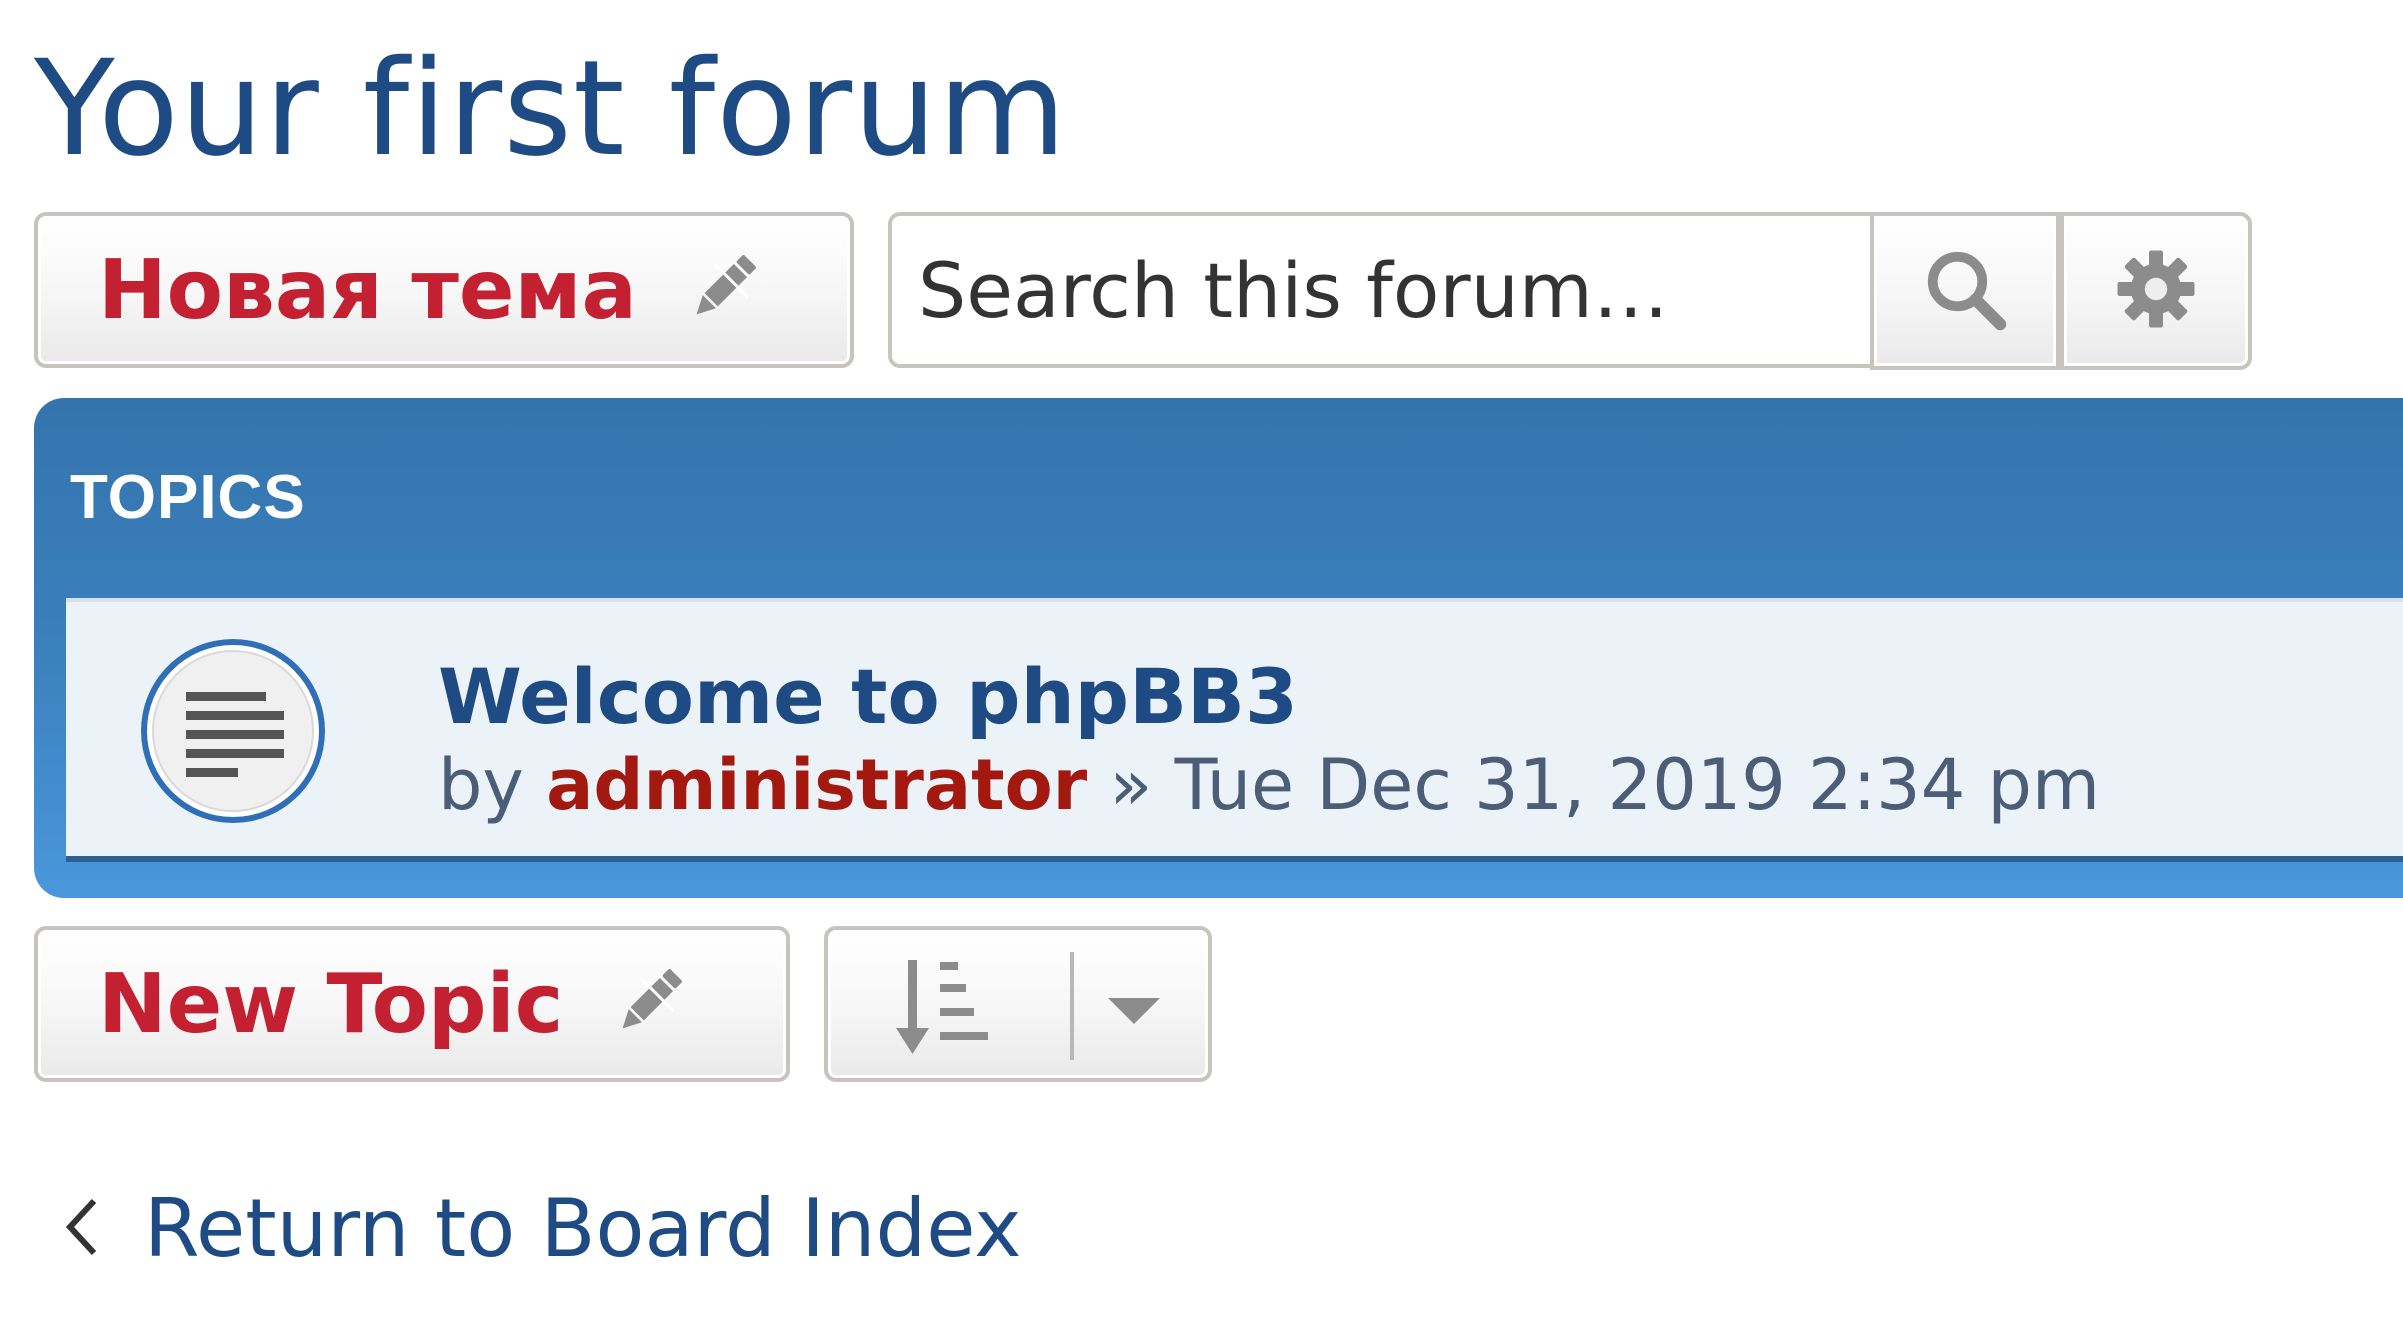  Describe the element at coordinates (868, 696) in the screenshot. I see `topic-title-link: Welcome to phpBB3` at that location.